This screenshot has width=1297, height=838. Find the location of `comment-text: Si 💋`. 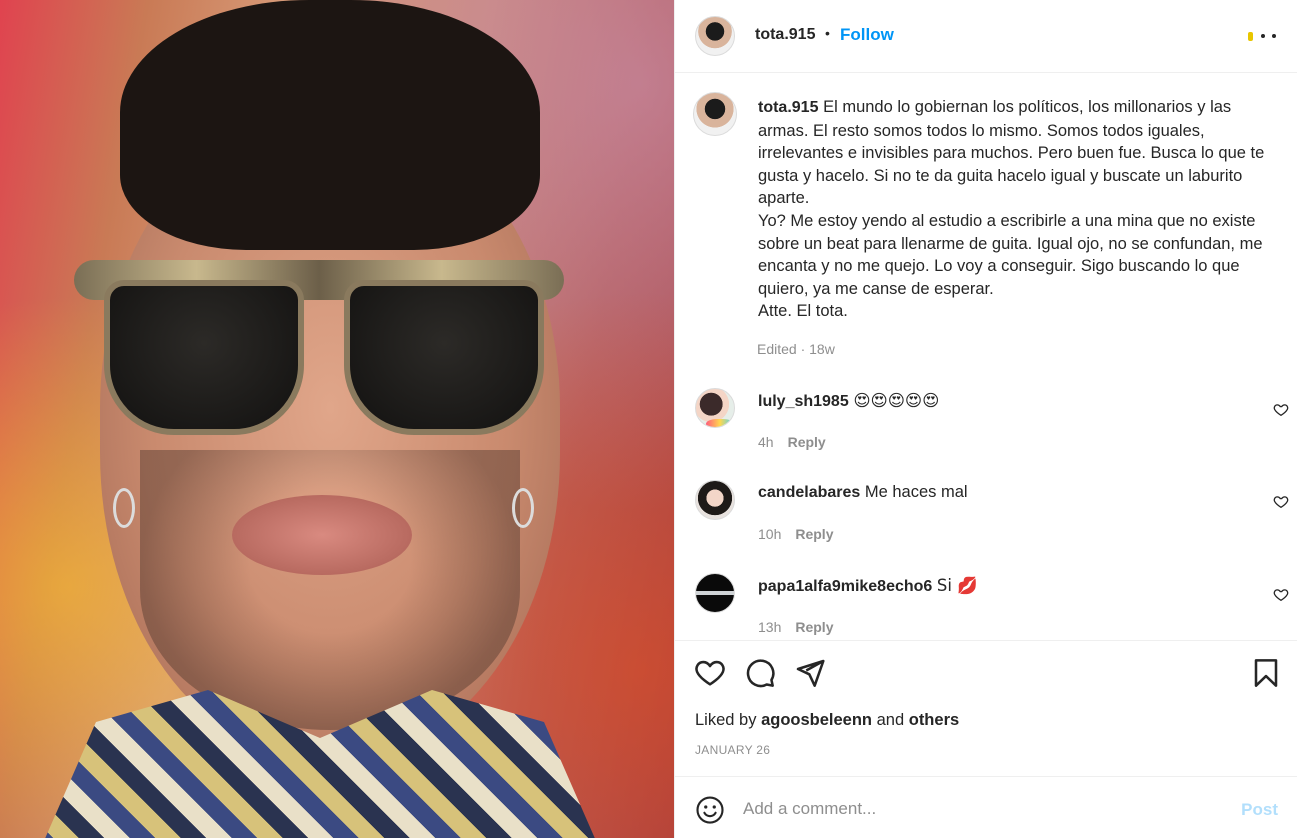

comment-text: Si 💋 is located at coordinates (957, 585).